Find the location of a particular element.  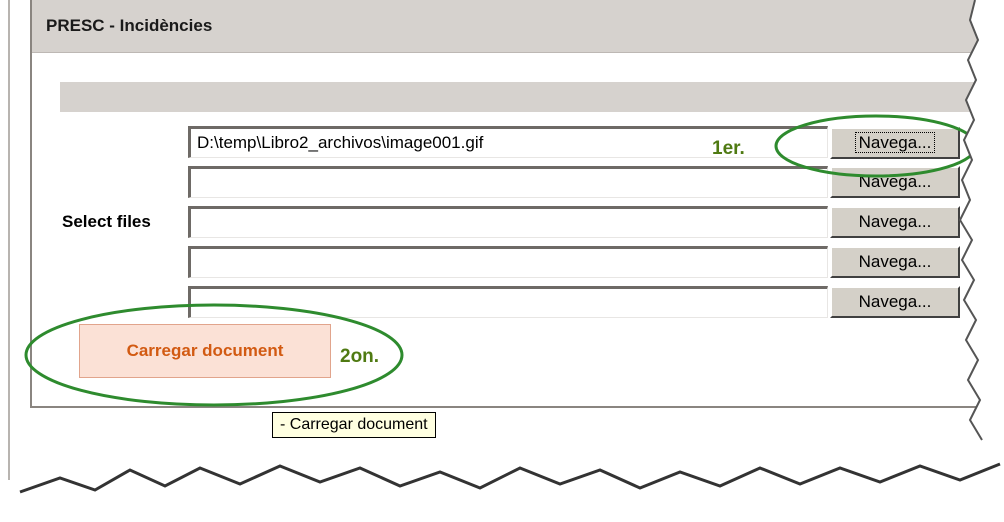

step-one-annotation: 1er. is located at coordinates (728, 148).